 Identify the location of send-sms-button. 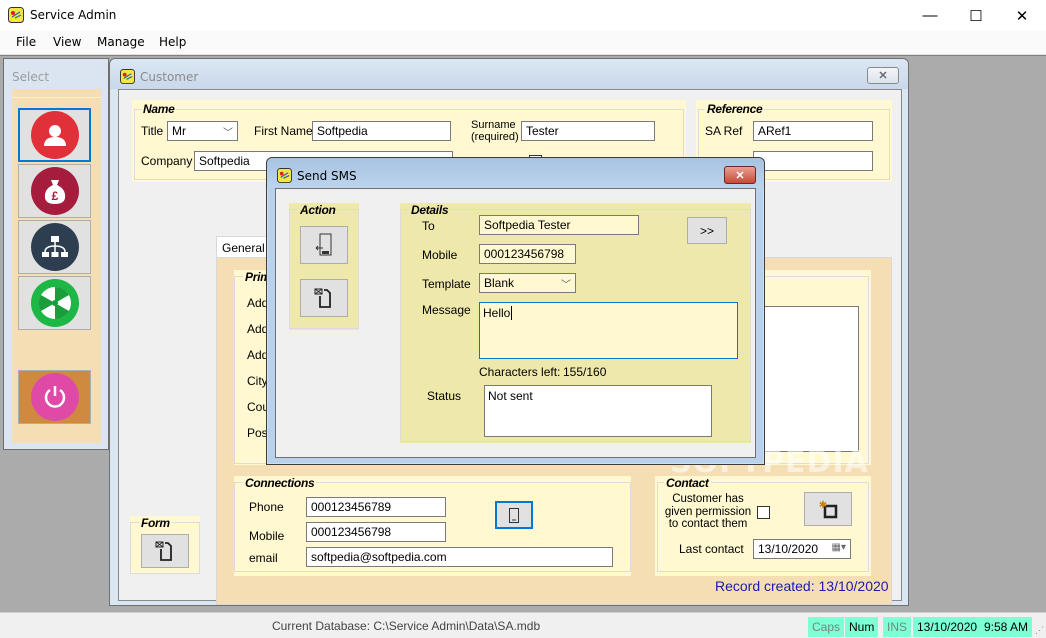
(514, 515).